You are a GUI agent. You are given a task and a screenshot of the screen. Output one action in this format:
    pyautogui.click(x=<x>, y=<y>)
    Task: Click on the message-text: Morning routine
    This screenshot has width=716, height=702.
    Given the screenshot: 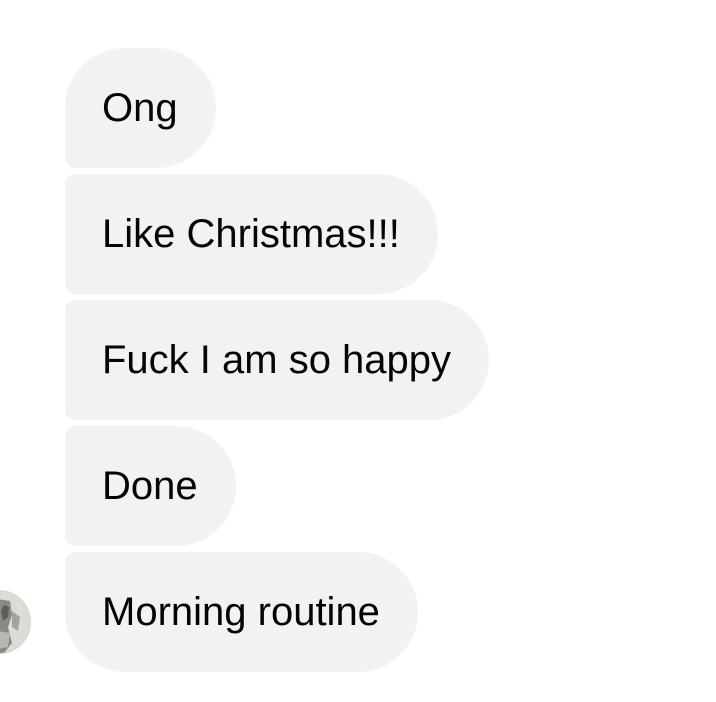 What is the action you would take?
    pyautogui.click(x=241, y=612)
    